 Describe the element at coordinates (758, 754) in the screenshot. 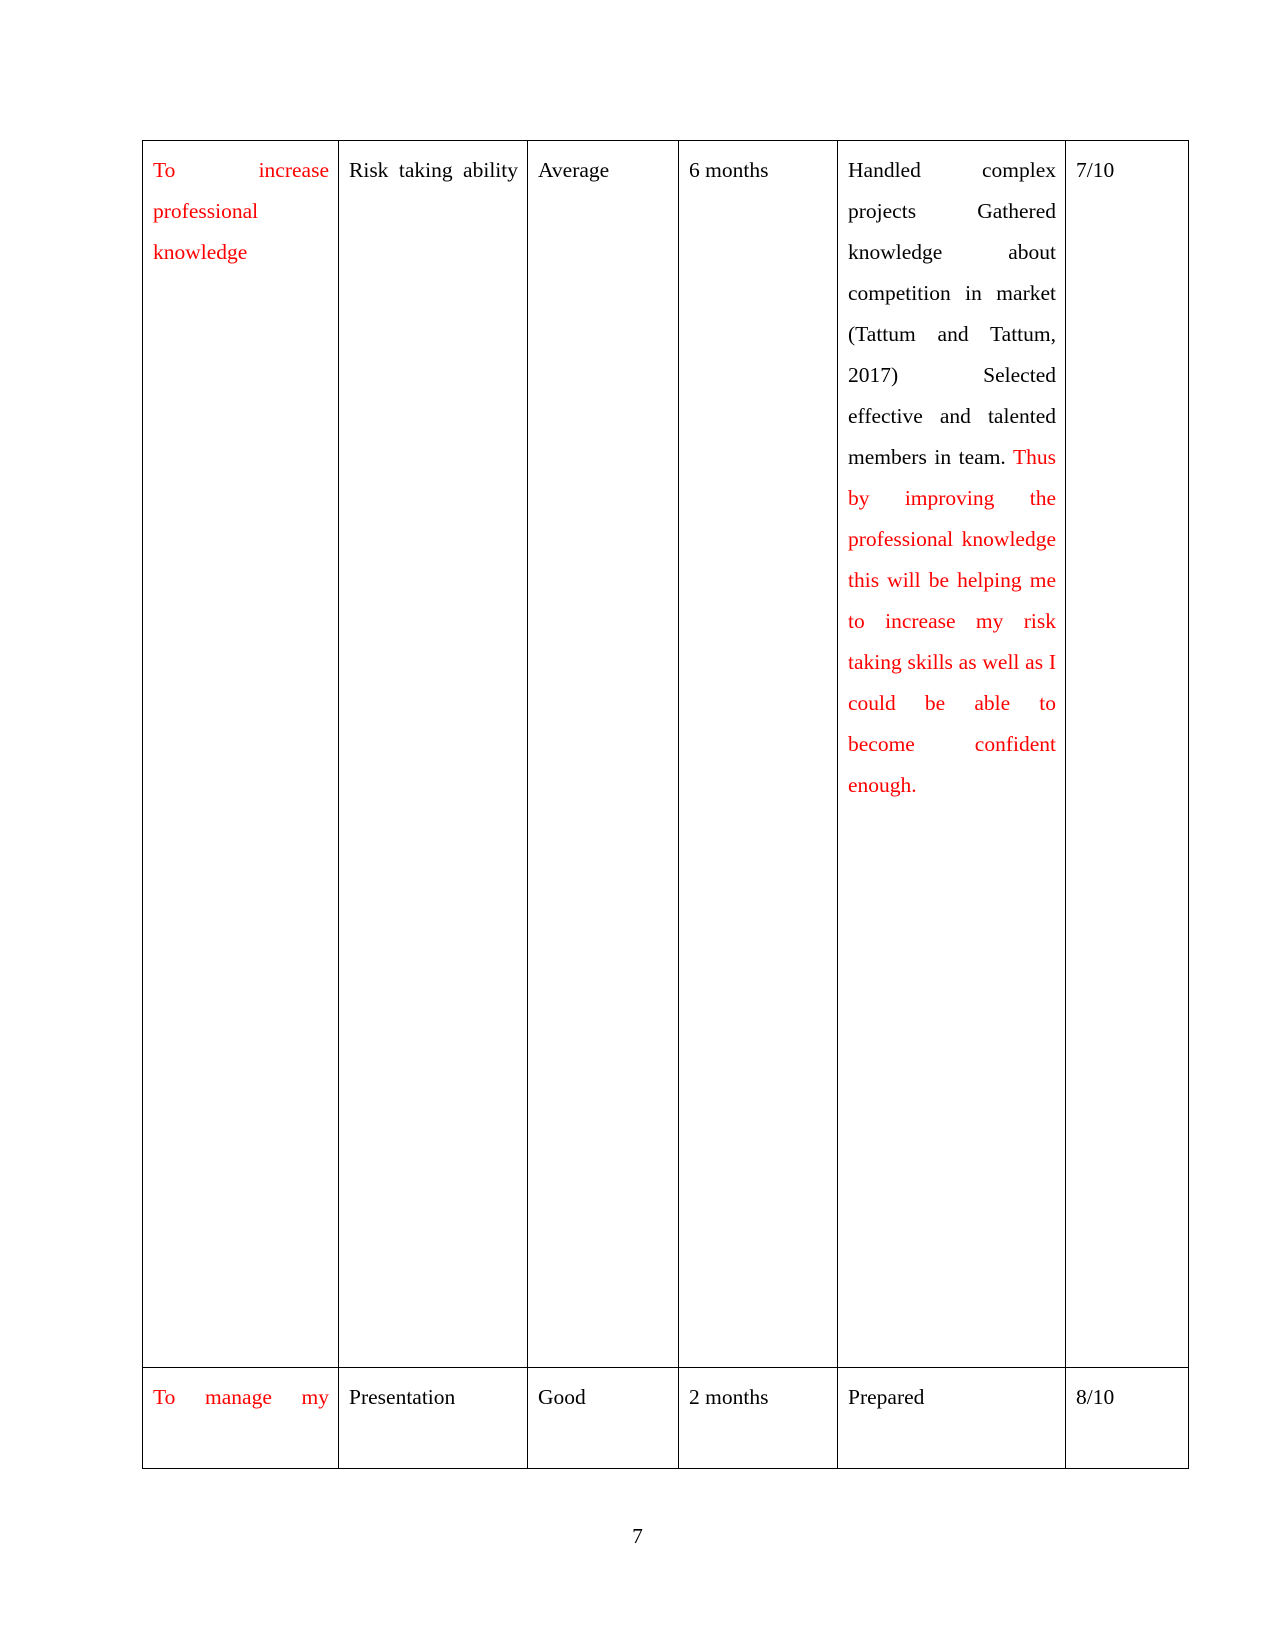

I see `cell-time-frame: 6 months` at that location.